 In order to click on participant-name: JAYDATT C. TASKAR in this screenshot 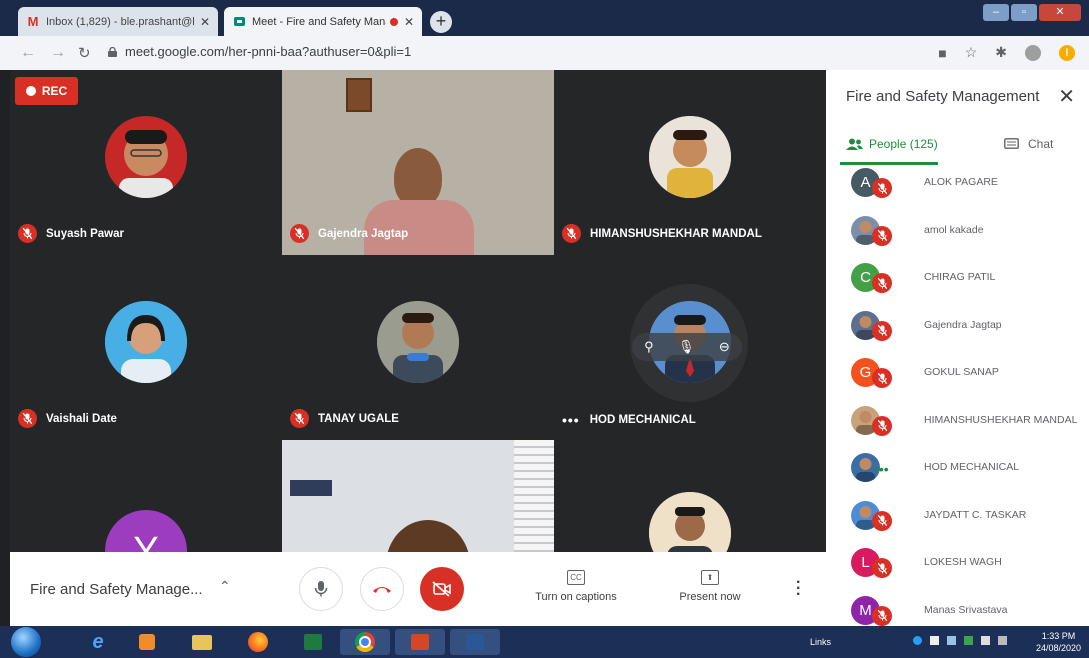, I will do `click(975, 514)`.